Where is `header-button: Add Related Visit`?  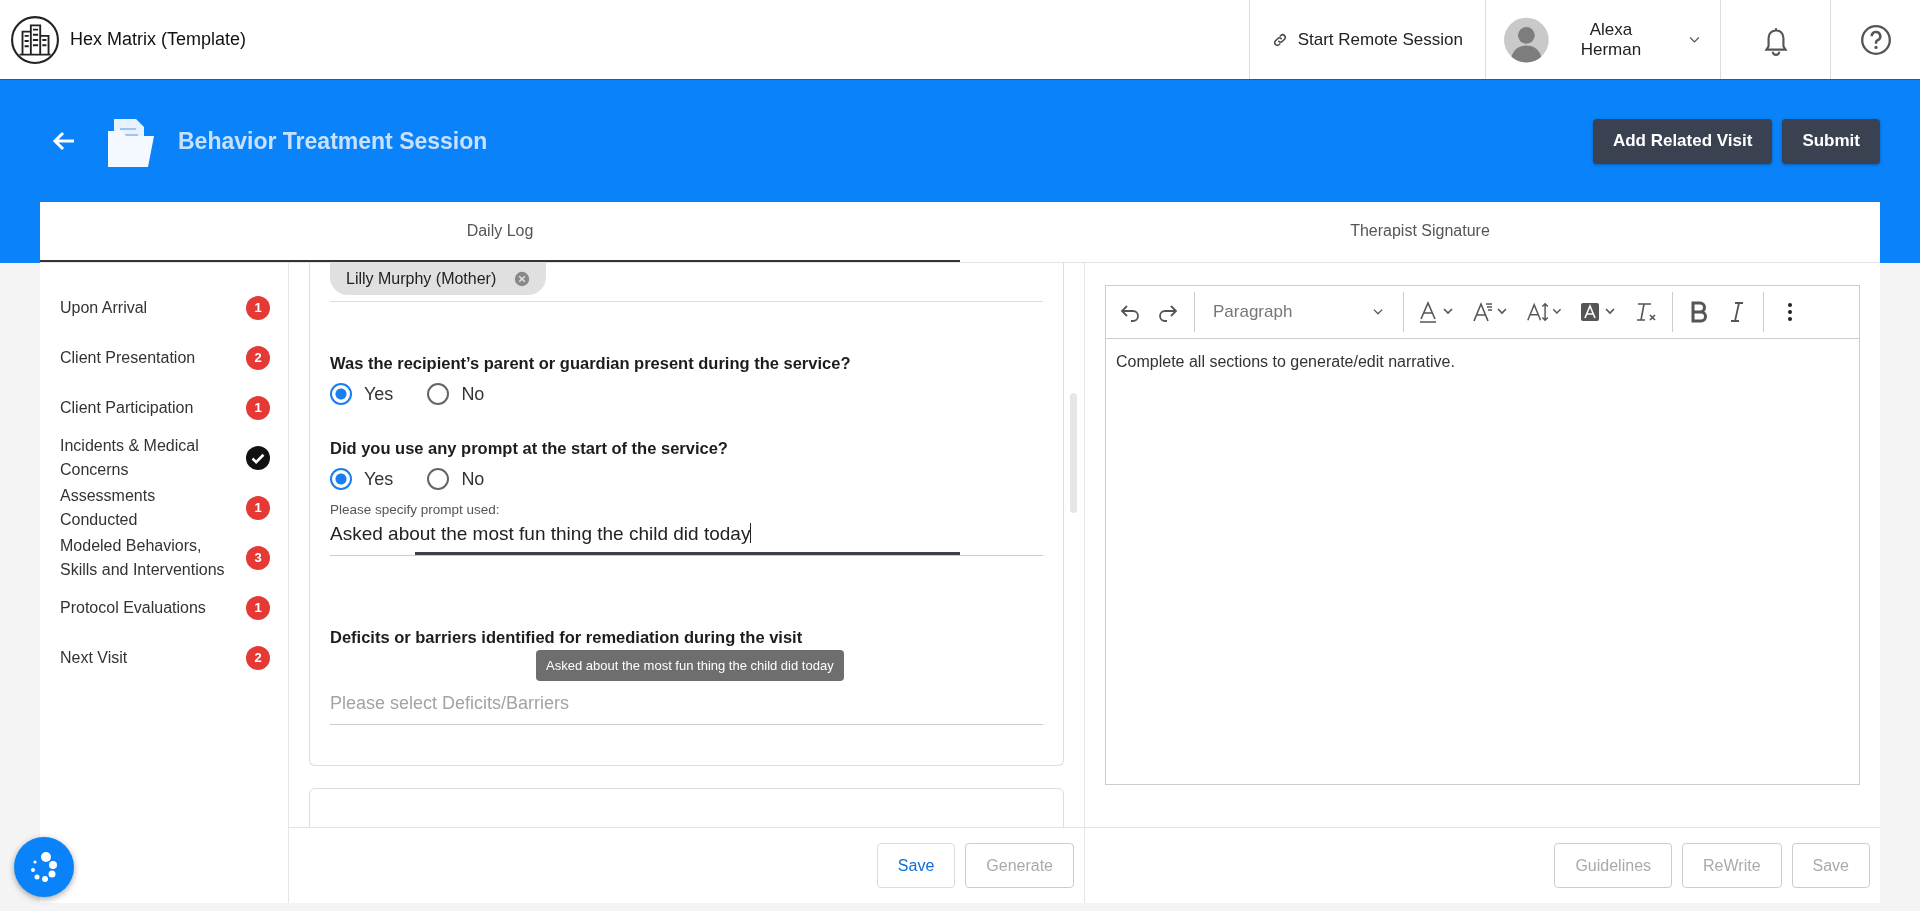 header-button: Add Related Visit is located at coordinates (1682, 141).